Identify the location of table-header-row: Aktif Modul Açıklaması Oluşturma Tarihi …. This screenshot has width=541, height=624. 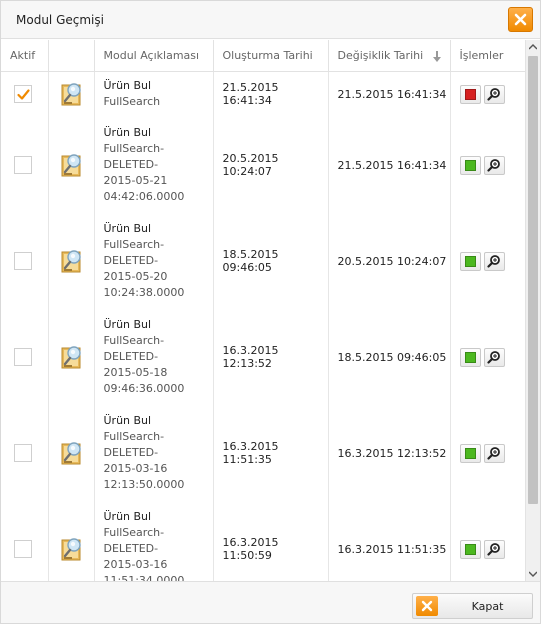
(263, 56).